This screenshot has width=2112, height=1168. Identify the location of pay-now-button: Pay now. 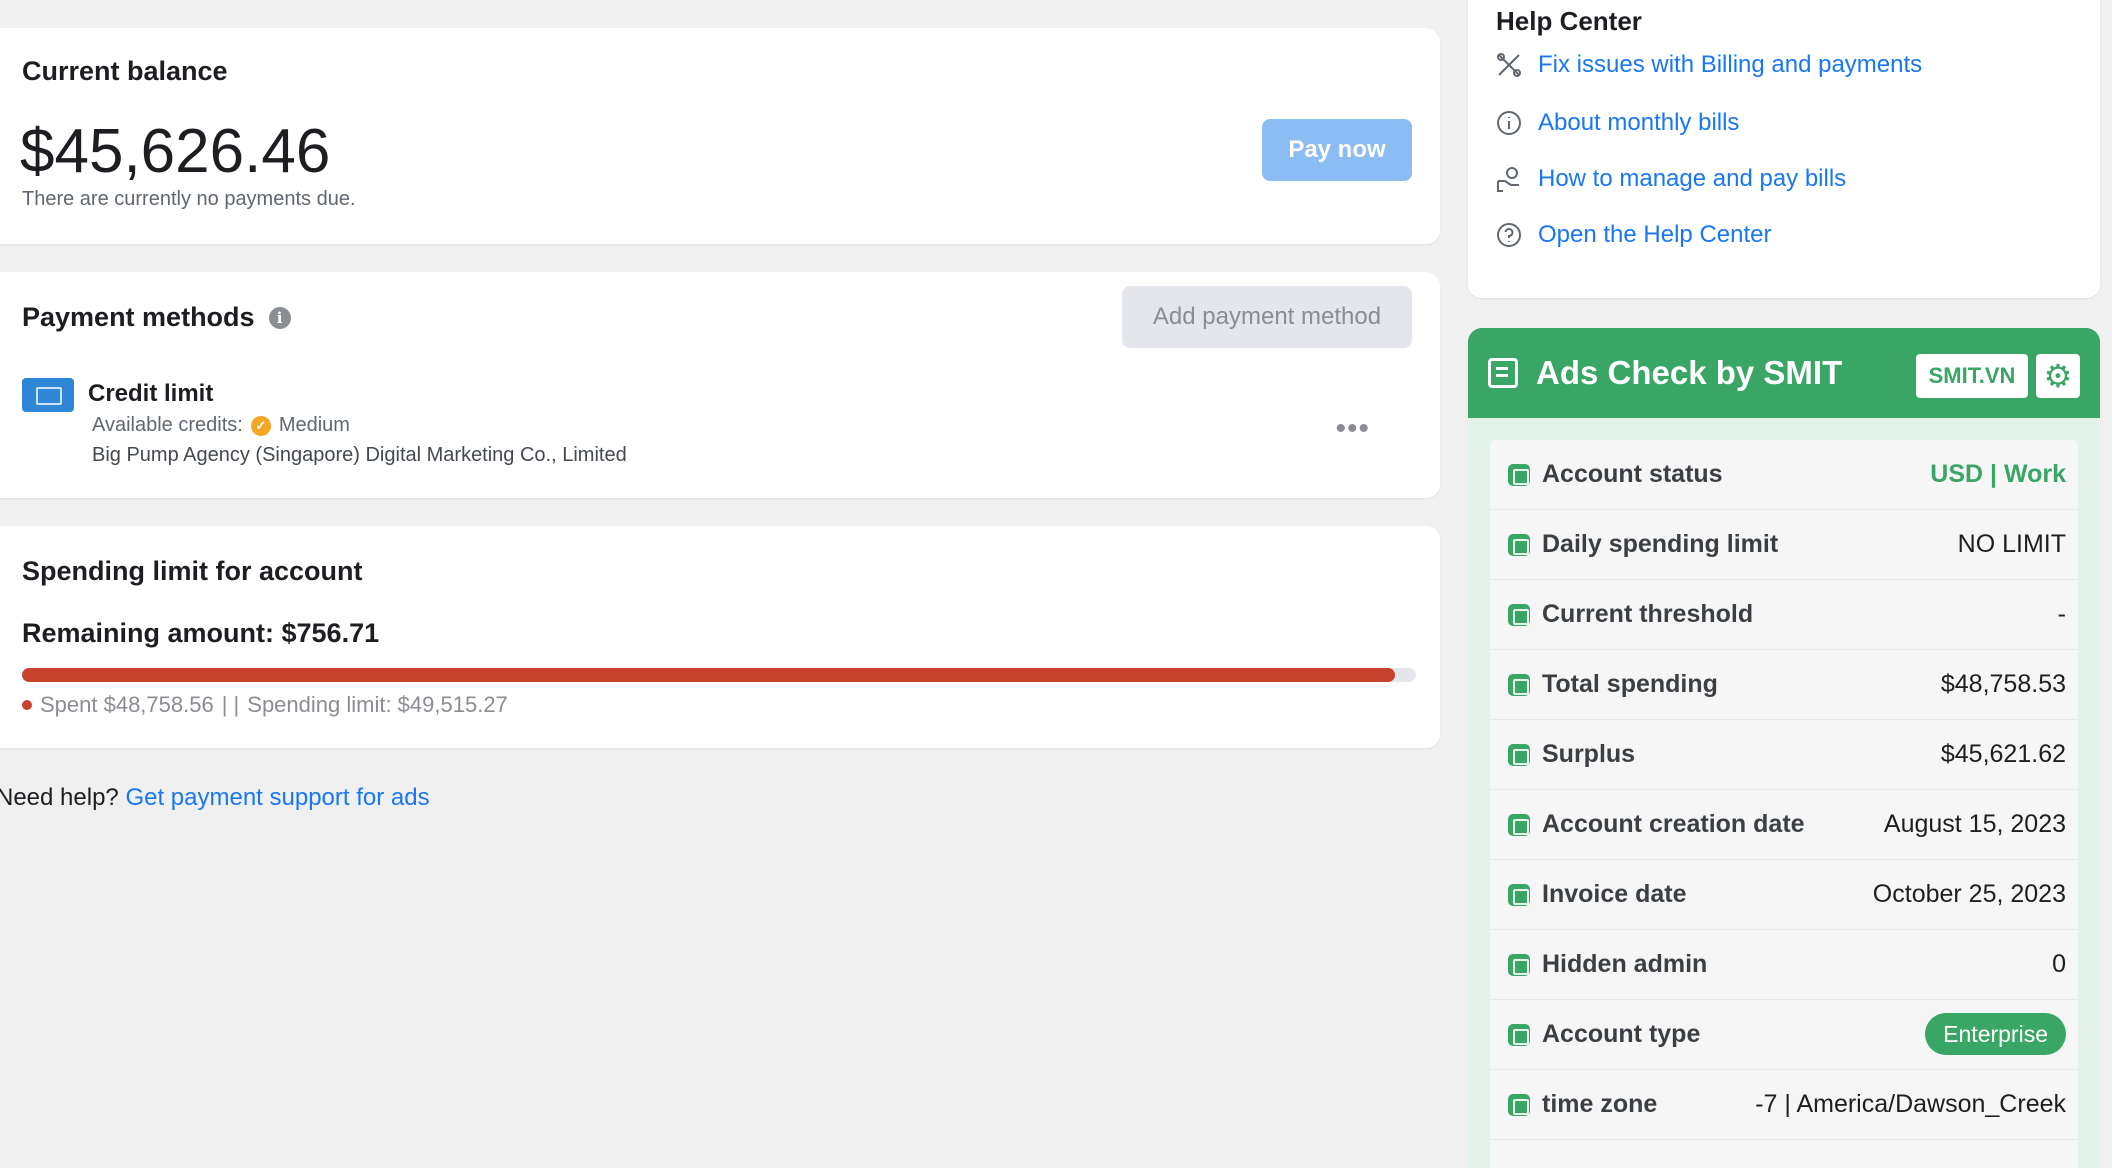
(1337, 150).